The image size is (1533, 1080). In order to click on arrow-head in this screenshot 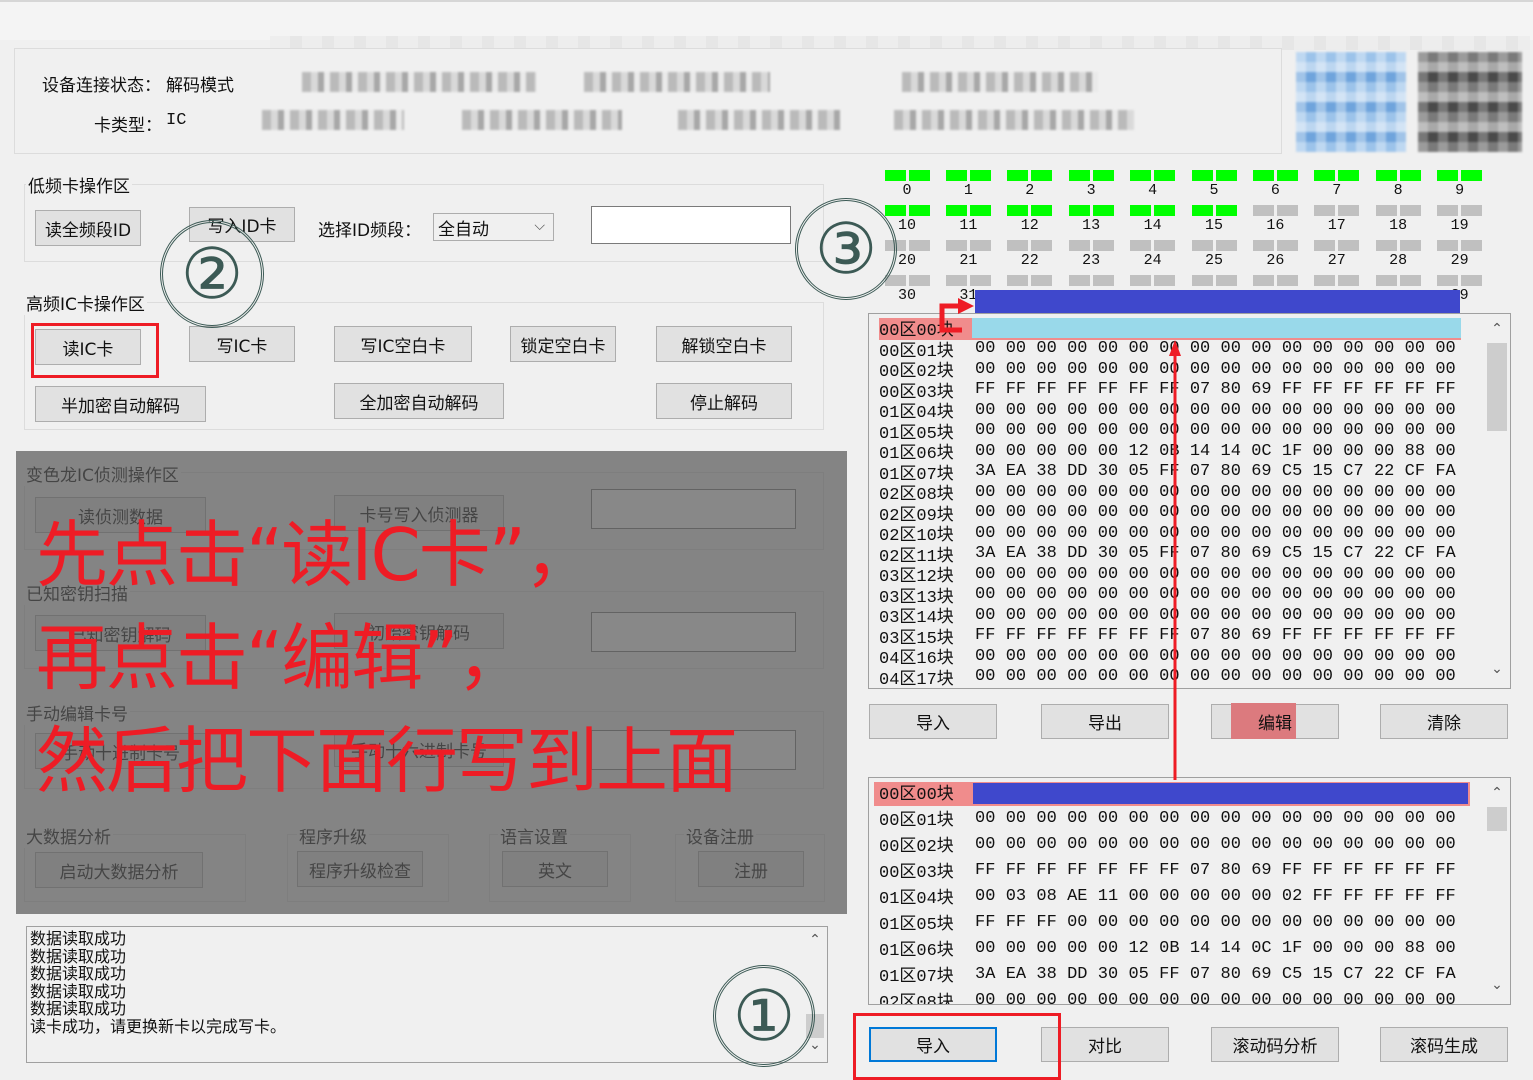, I will do `click(1175, 348)`.